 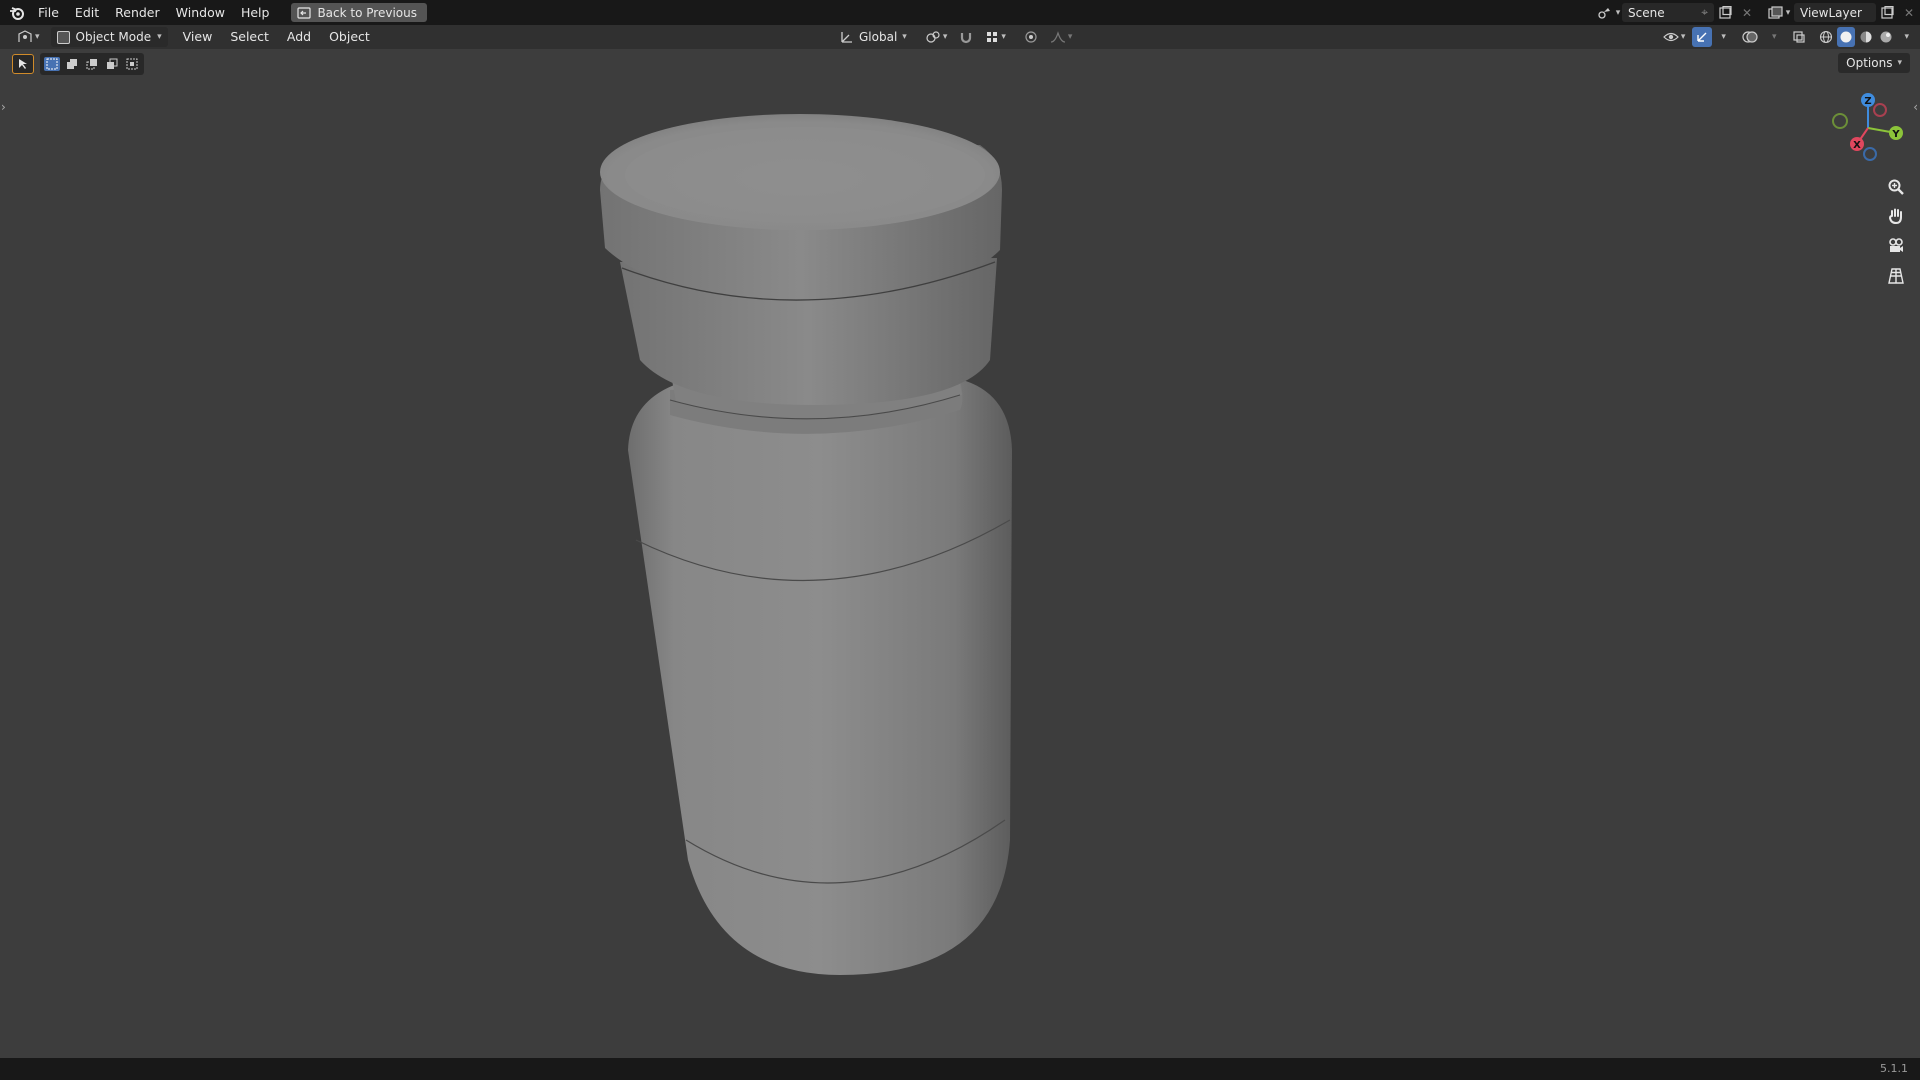 I want to click on visibility-dropdown: ▾, so click(x=1674, y=37).